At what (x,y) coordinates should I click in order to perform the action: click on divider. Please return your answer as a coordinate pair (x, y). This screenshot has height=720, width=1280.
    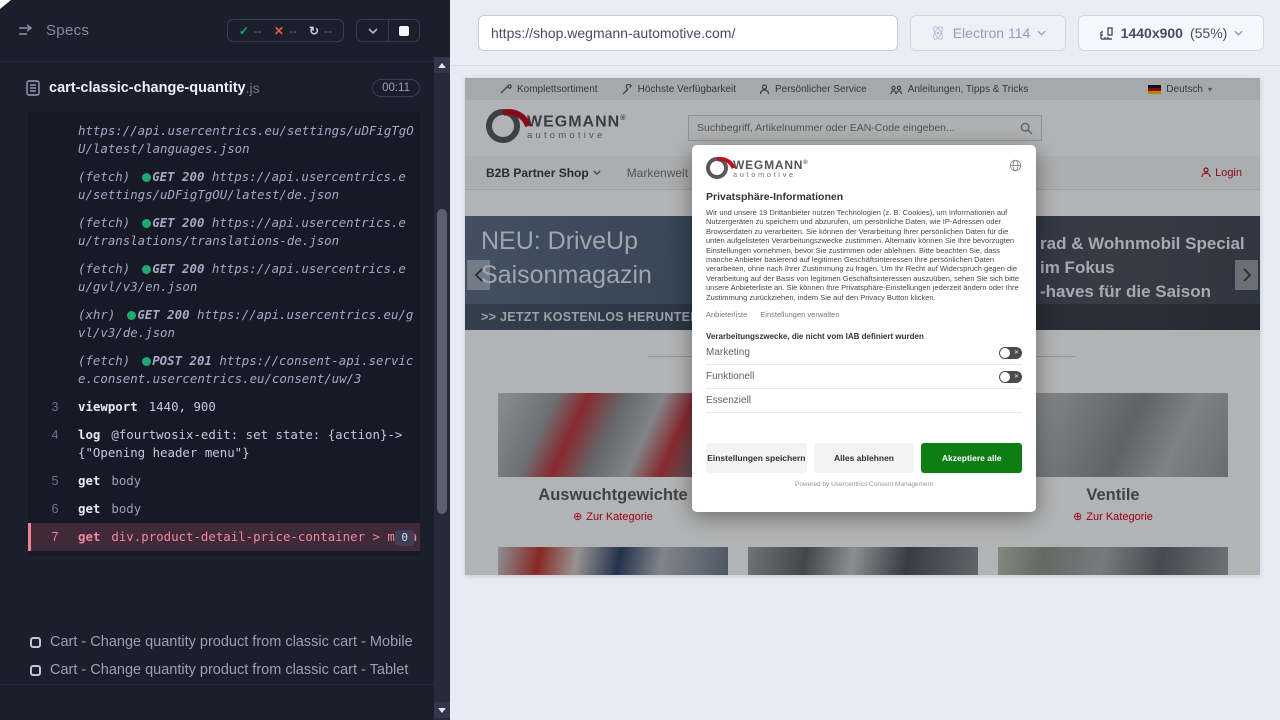
    Looking at the image, I should click on (217, 684).